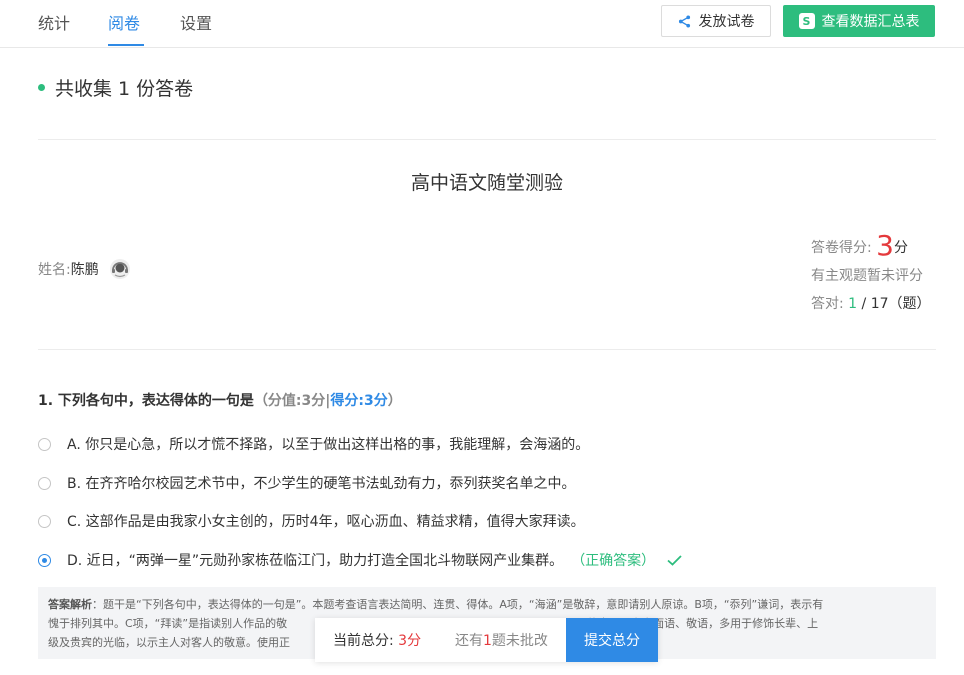  I want to click on check-icon, so click(674, 560).